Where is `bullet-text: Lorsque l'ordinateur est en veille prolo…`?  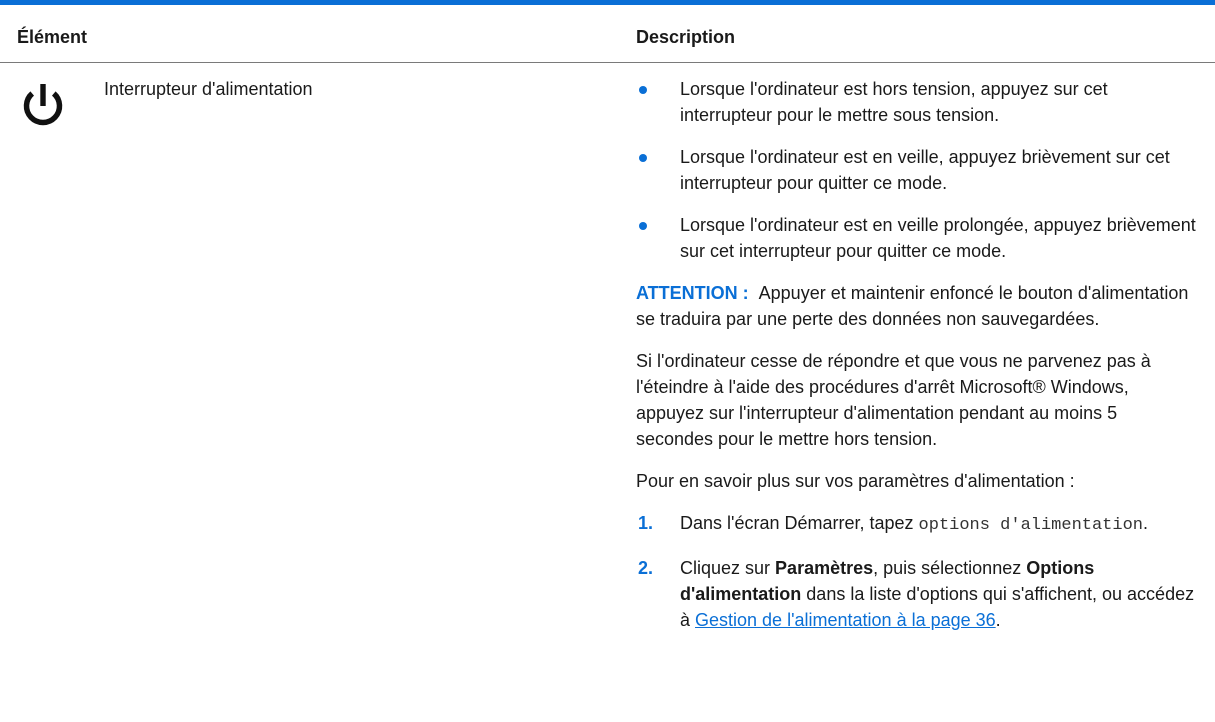 bullet-text: Lorsque l'ordinateur est en veille prolo… is located at coordinates (938, 238).